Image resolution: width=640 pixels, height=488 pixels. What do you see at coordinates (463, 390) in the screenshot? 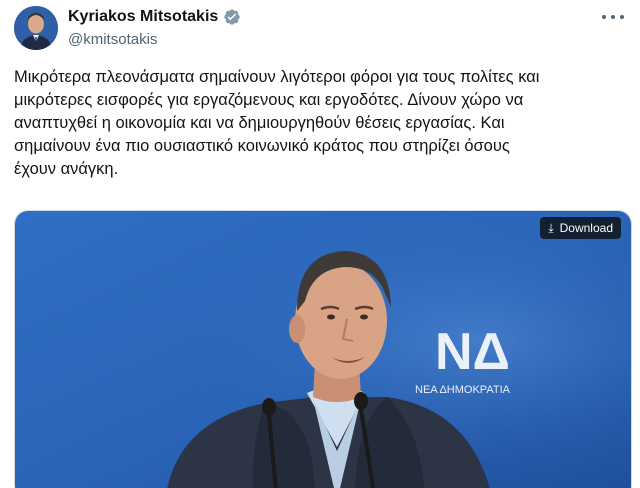
I see `backdrop-subtext: ΝΕΑ ΔΗΜΟΚΡΑΤΙΑ` at bounding box center [463, 390].